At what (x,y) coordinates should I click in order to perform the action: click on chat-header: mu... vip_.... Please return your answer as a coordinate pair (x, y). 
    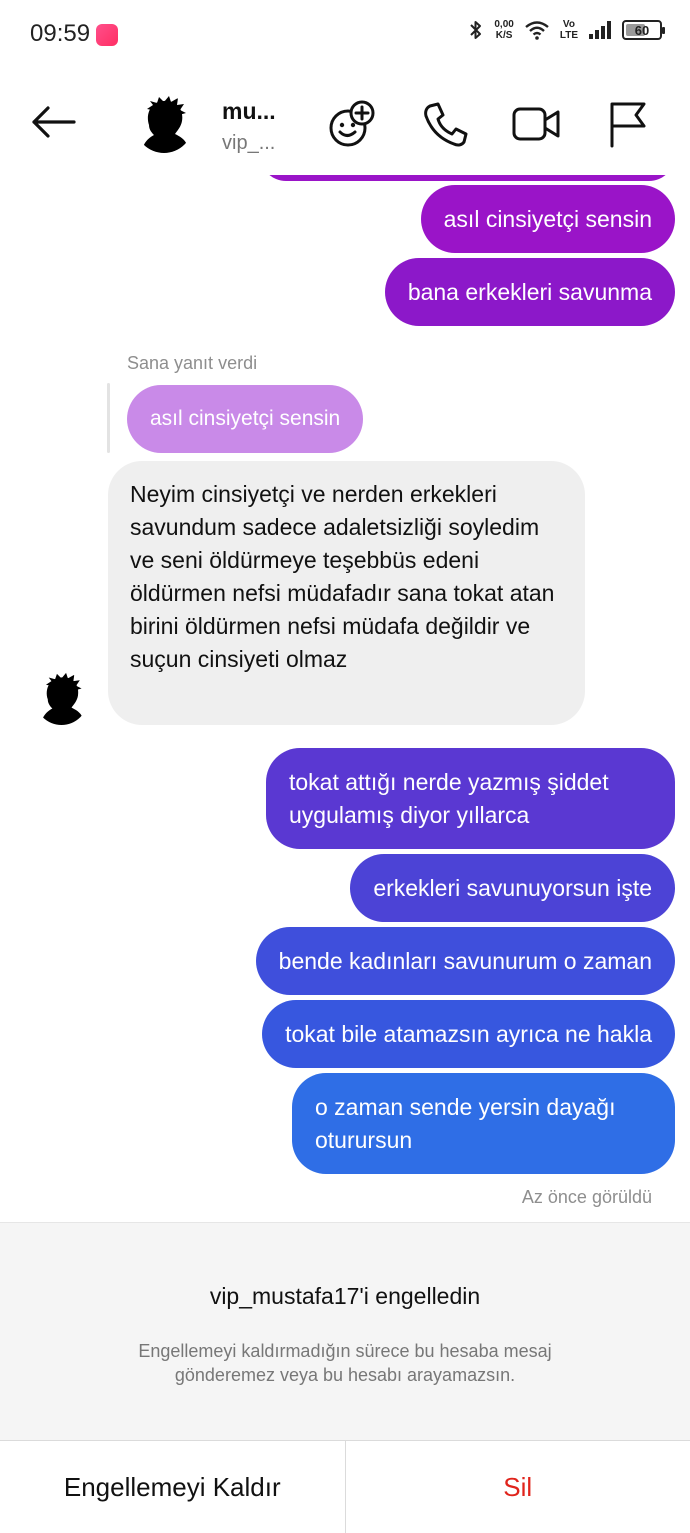
    Looking at the image, I should click on (345, 122).